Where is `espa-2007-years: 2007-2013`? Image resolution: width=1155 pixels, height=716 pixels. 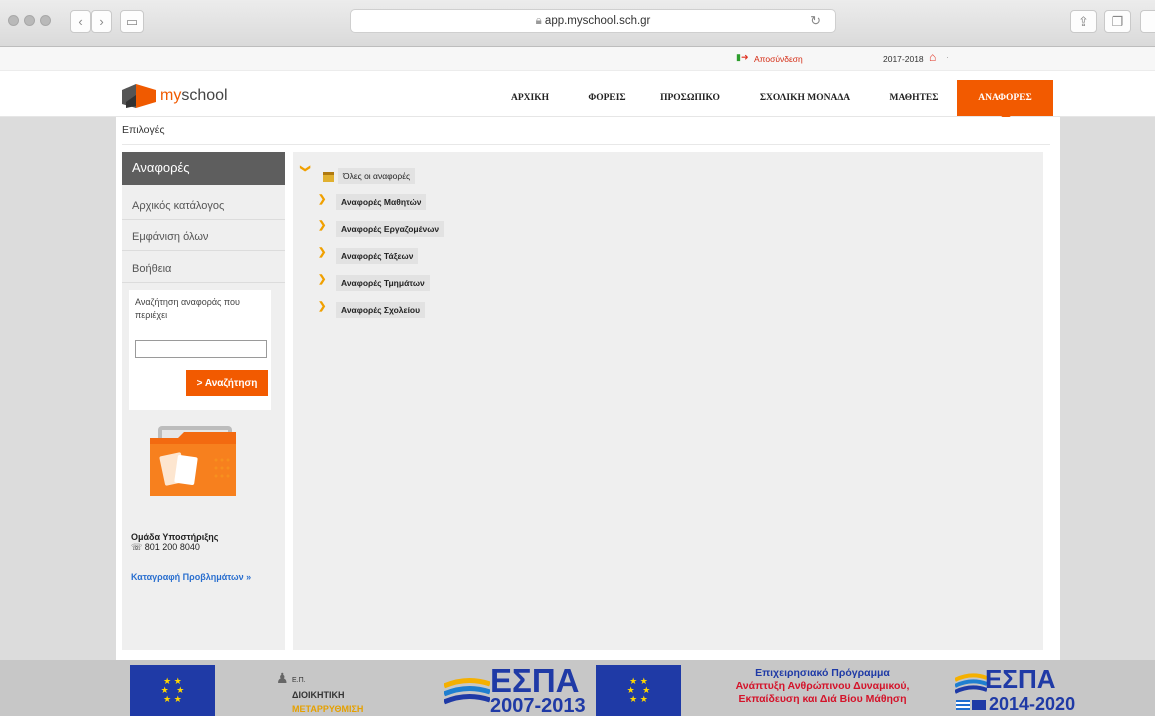
espa-2007-years: 2007-2013 is located at coordinates (538, 705).